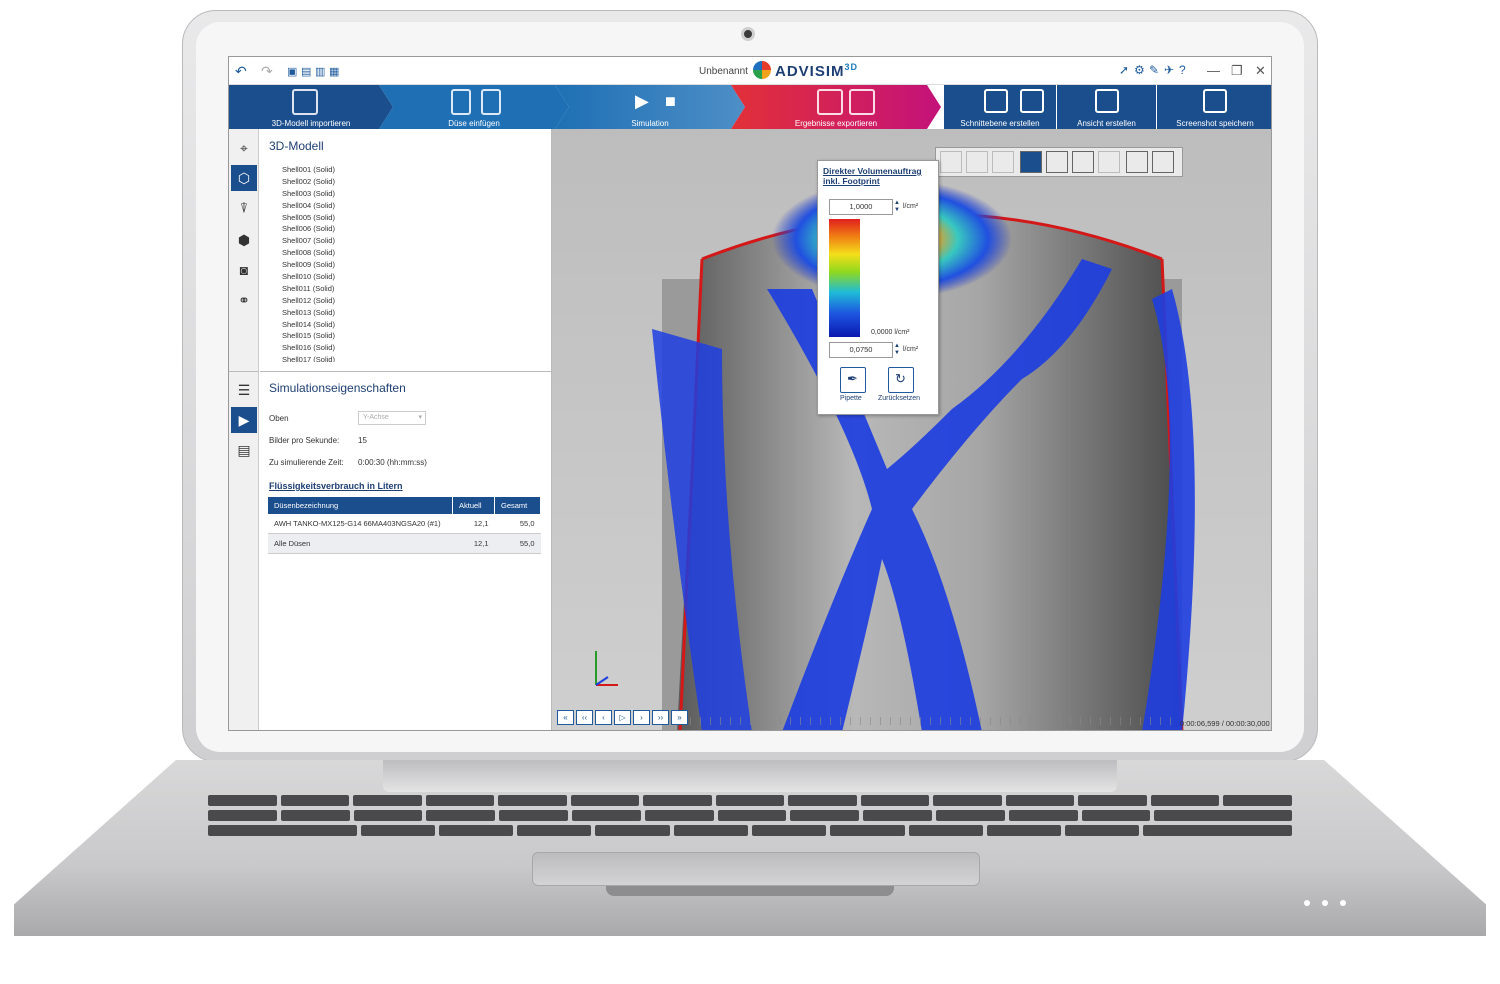 The height and width of the screenshot is (984, 1500). What do you see at coordinates (836, 107) in the screenshot?
I see `step-export-results: Ergebnisse exportieren` at bounding box center [836, 107].